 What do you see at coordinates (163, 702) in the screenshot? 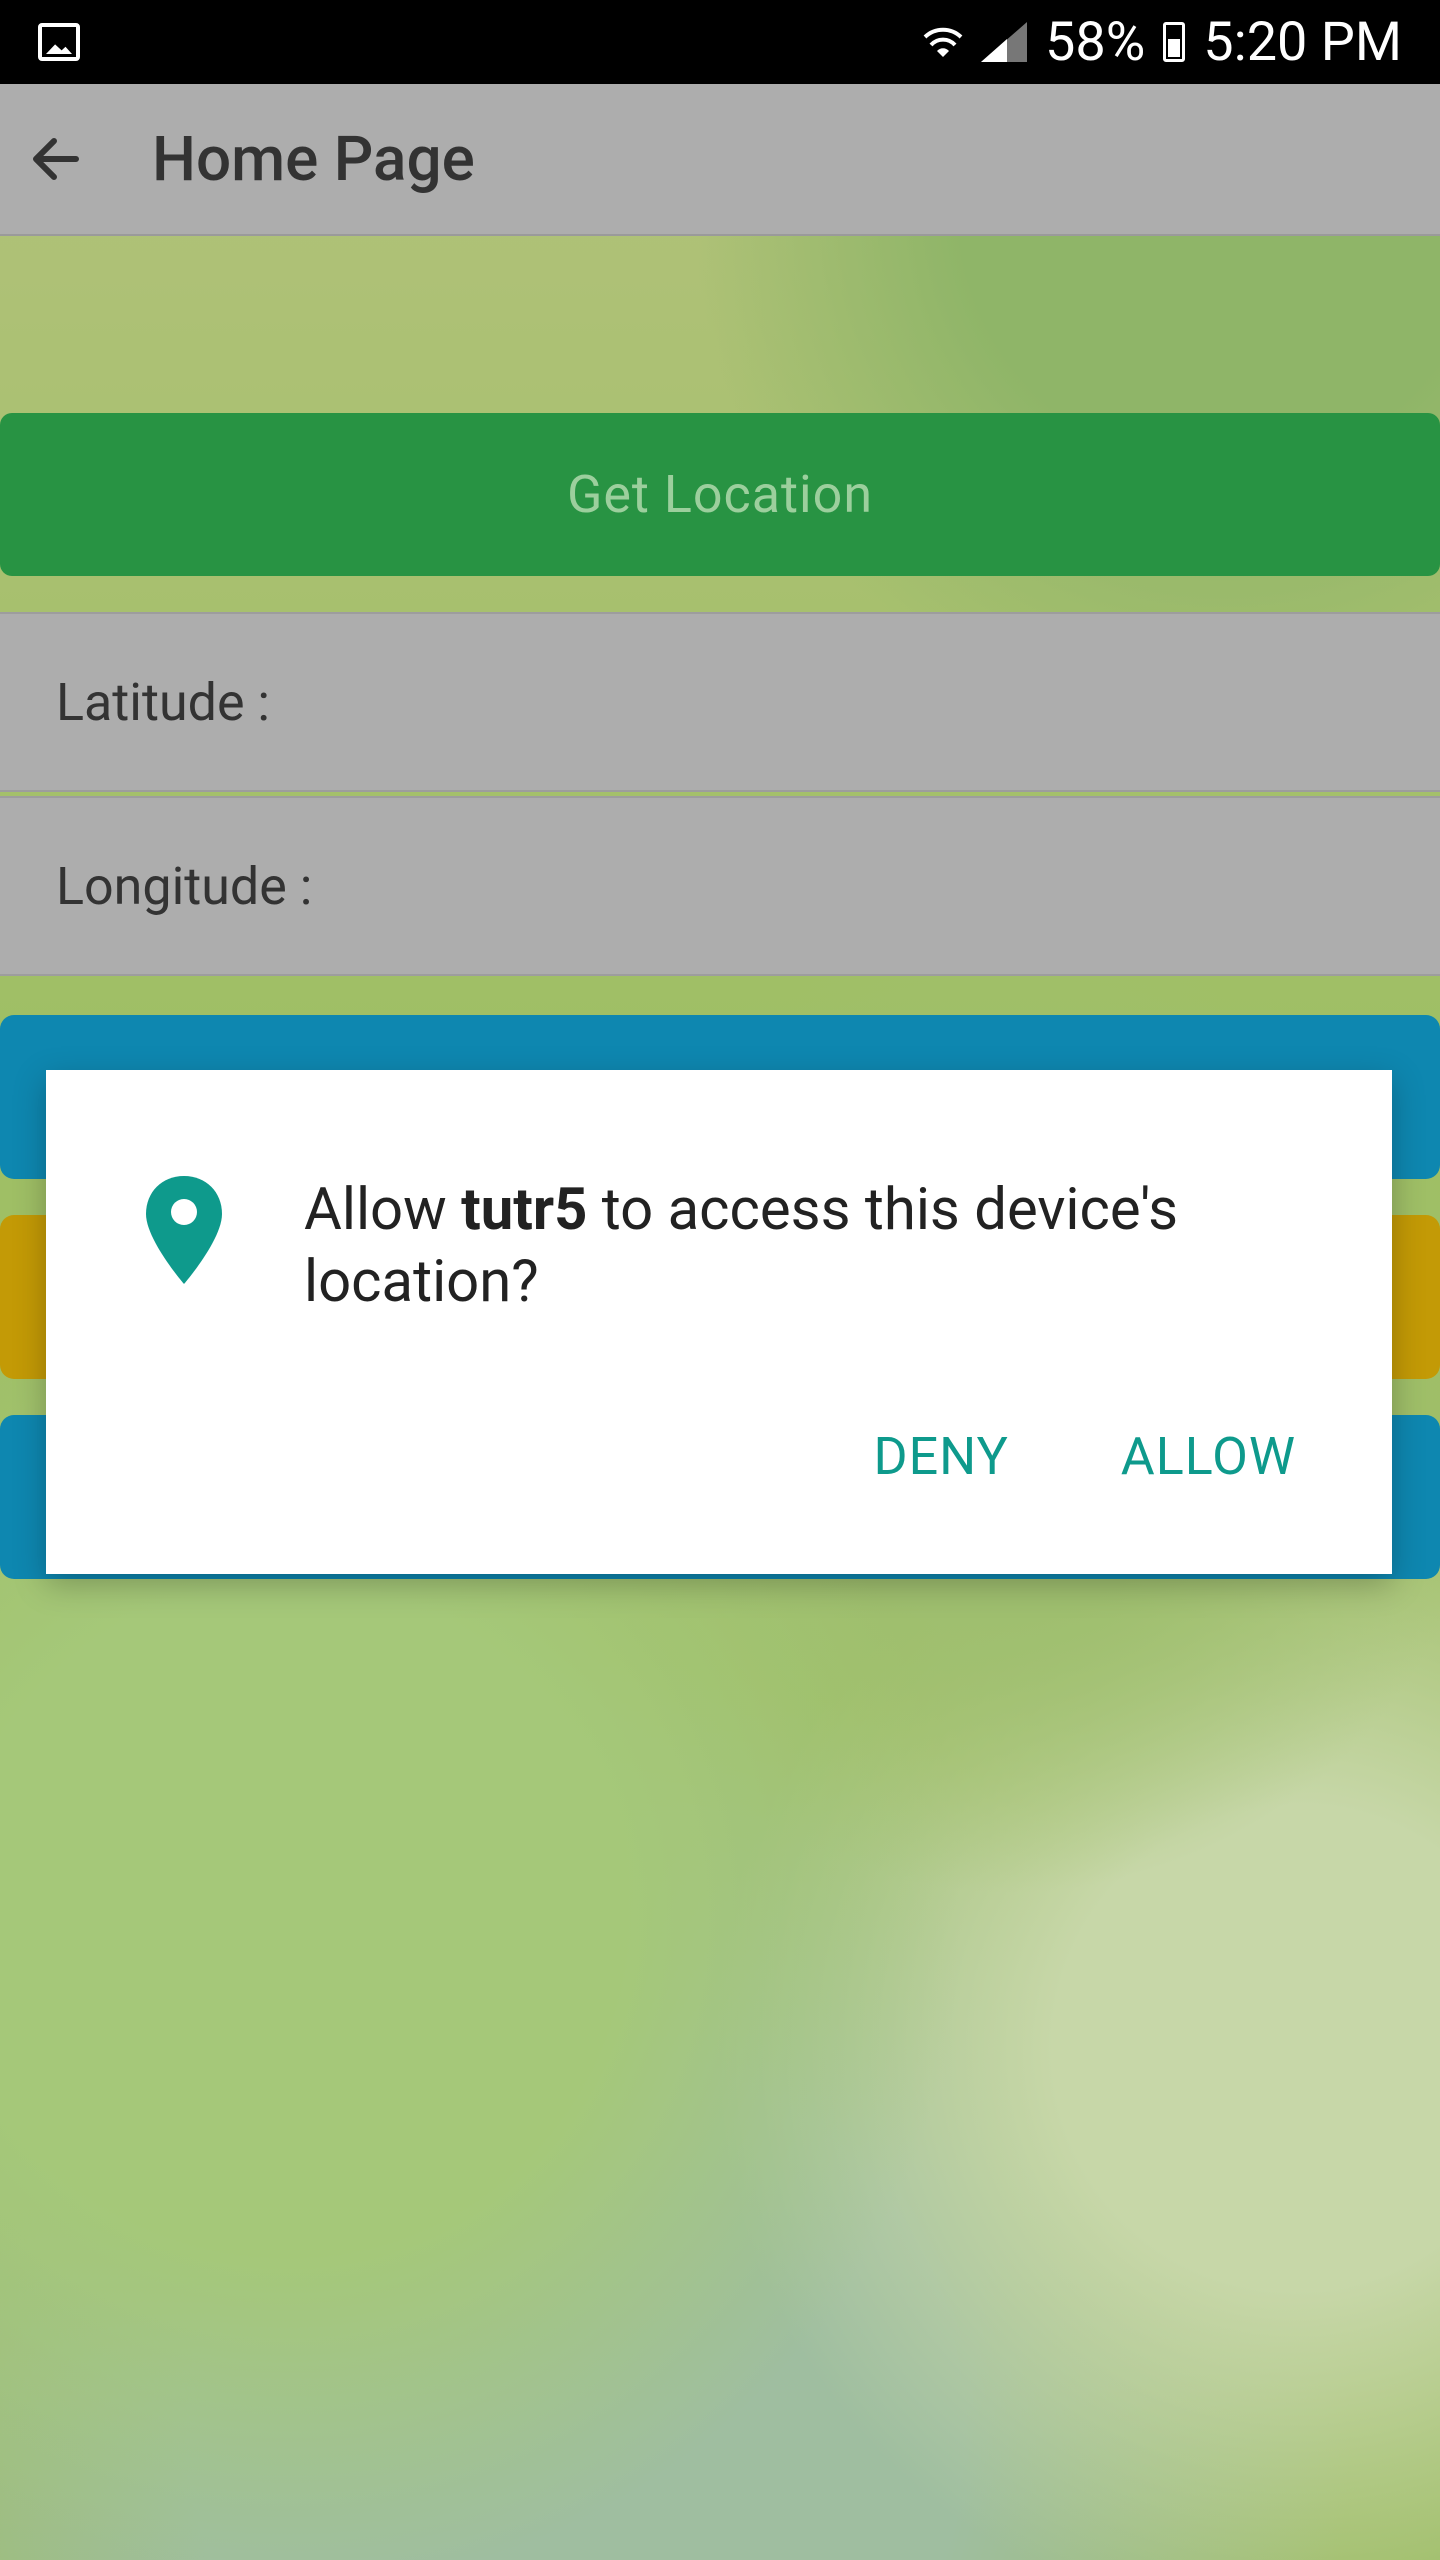
I see `latitude-label: Latitude :` at bounding box center [163, 702].